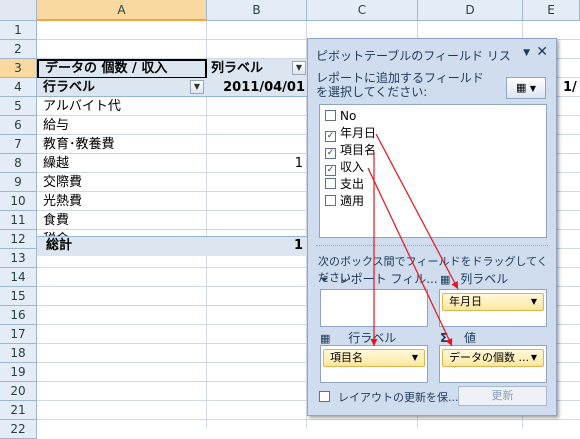  What do you see at coordinates (18, 391) in the screenshot?
I see `row-header: 20` at bounding box center [18, 391].